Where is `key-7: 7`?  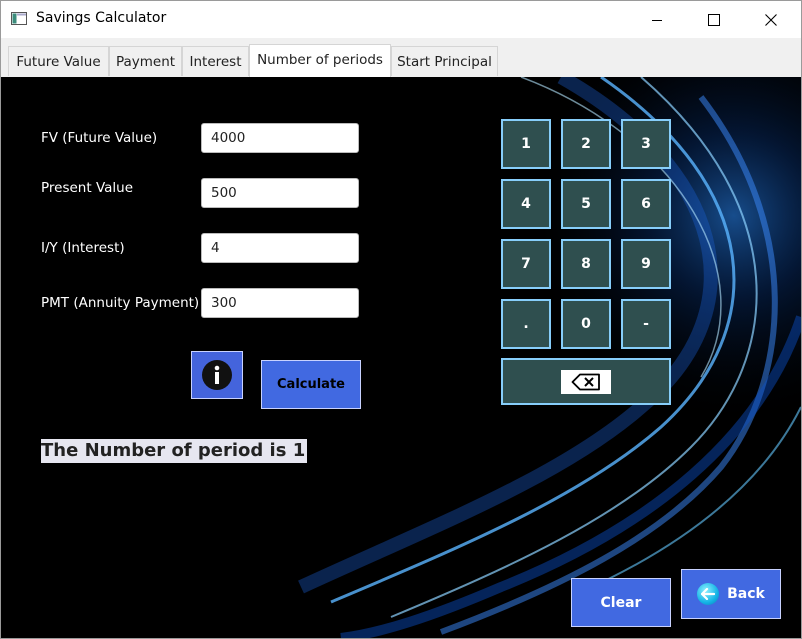 key-7: 7 is located at coordinates (526, 264).